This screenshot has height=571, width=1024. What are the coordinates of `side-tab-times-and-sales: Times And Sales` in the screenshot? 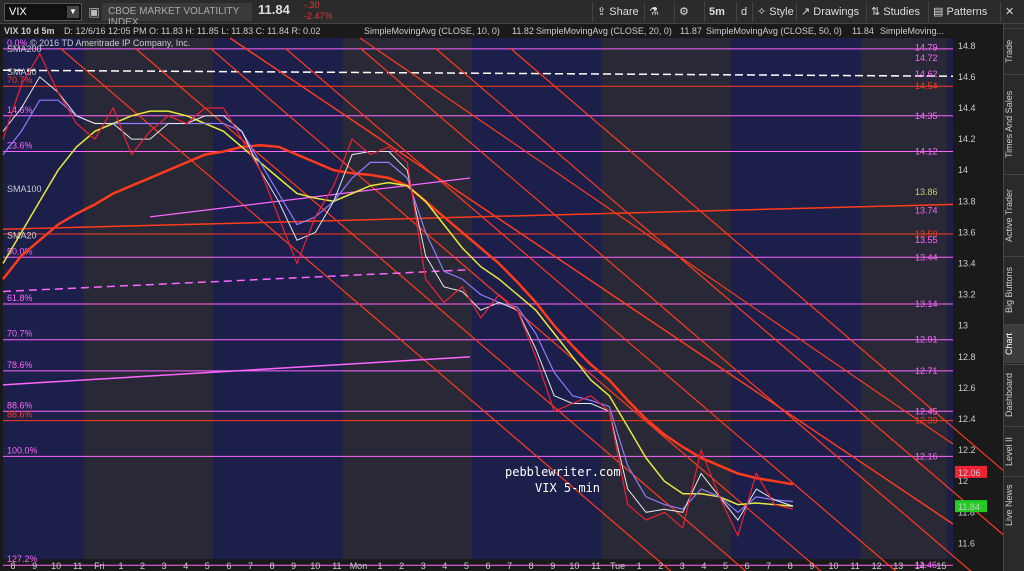 It's located at (1014, 123).